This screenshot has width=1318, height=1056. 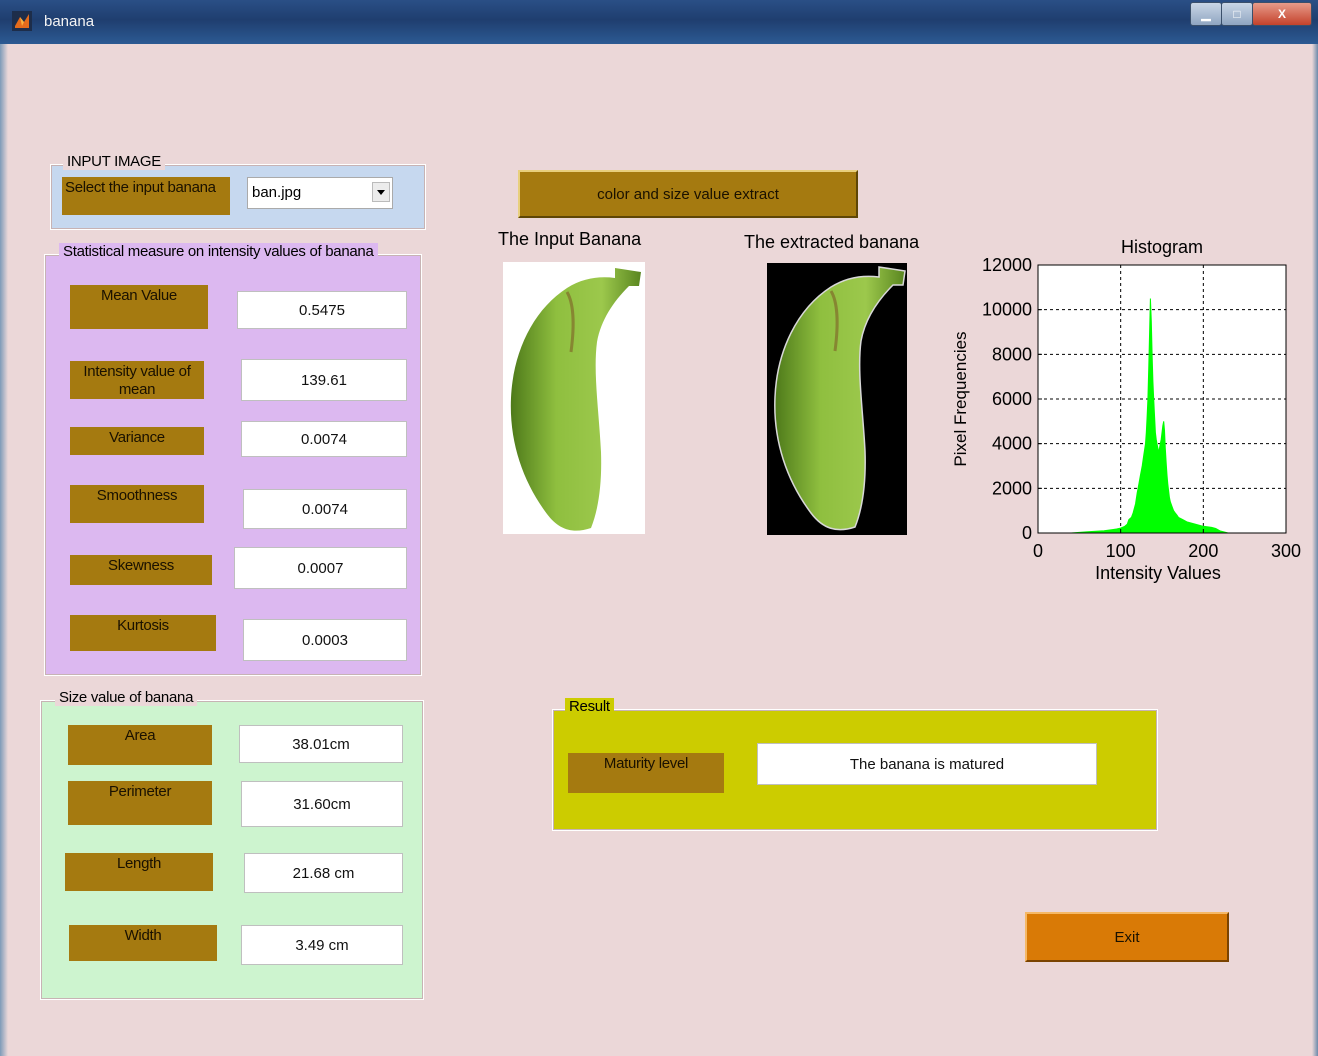 I want to click on perimeter-field: 31.60cm, so click(x=322, y=804).